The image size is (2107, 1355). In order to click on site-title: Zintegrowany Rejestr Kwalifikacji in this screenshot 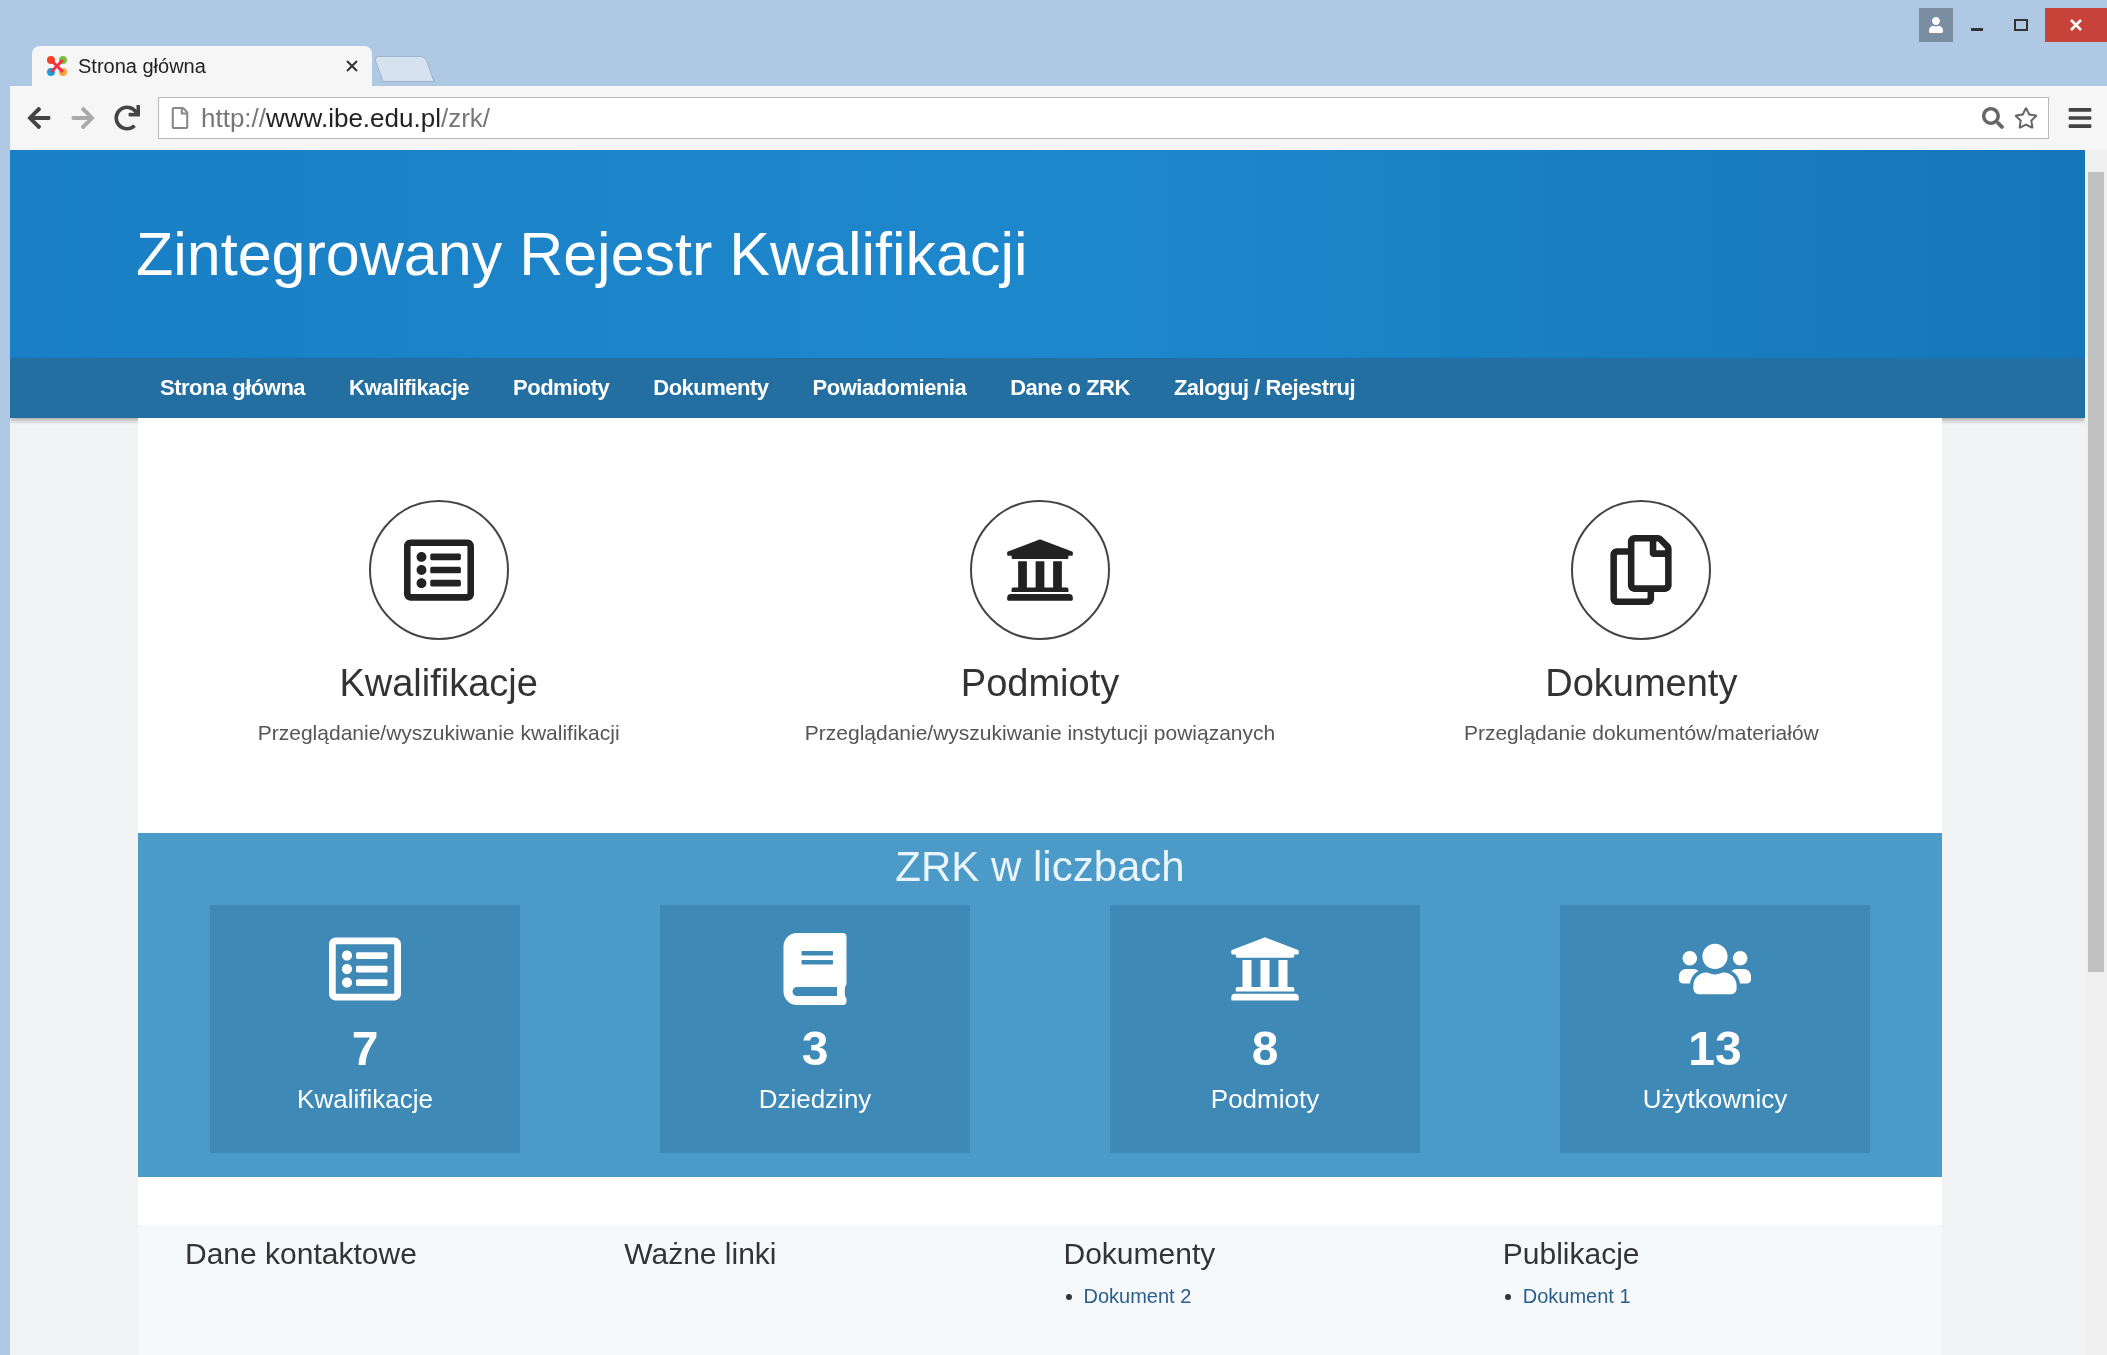, I will do `click(582, 254)`.